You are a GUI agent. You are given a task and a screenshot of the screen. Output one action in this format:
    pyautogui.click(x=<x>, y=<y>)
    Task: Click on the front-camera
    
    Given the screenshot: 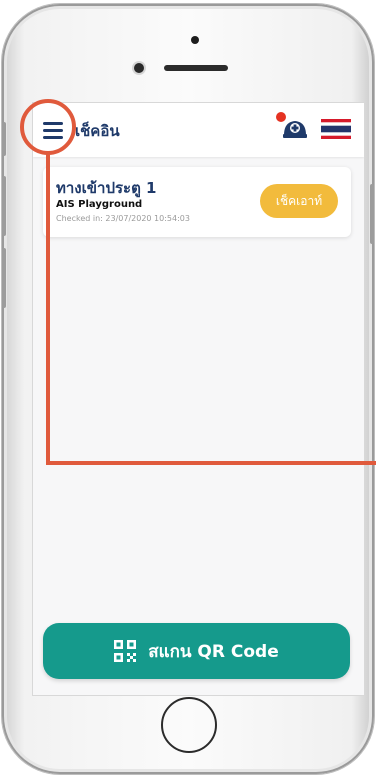 What is the action you would take?
    pyautogui.click(x=139, y=68)
    